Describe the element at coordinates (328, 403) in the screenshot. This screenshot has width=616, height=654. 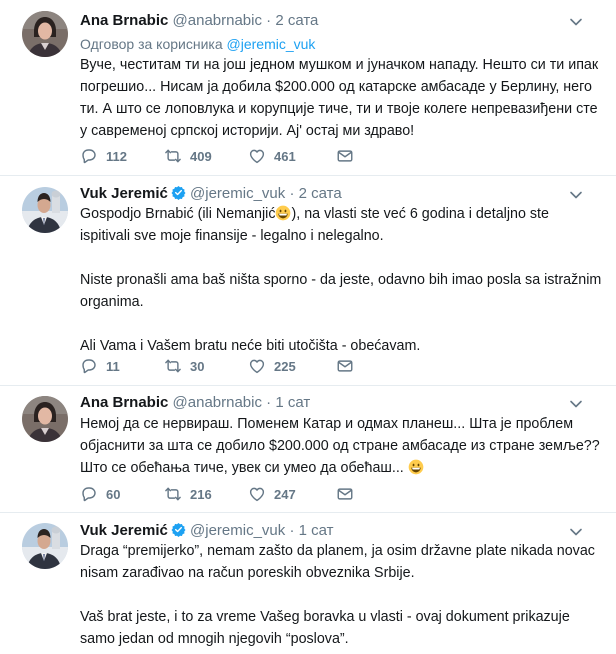
I see `tweet-header: Ana Brnabic @anabrnabic · 1 сат` at that location.